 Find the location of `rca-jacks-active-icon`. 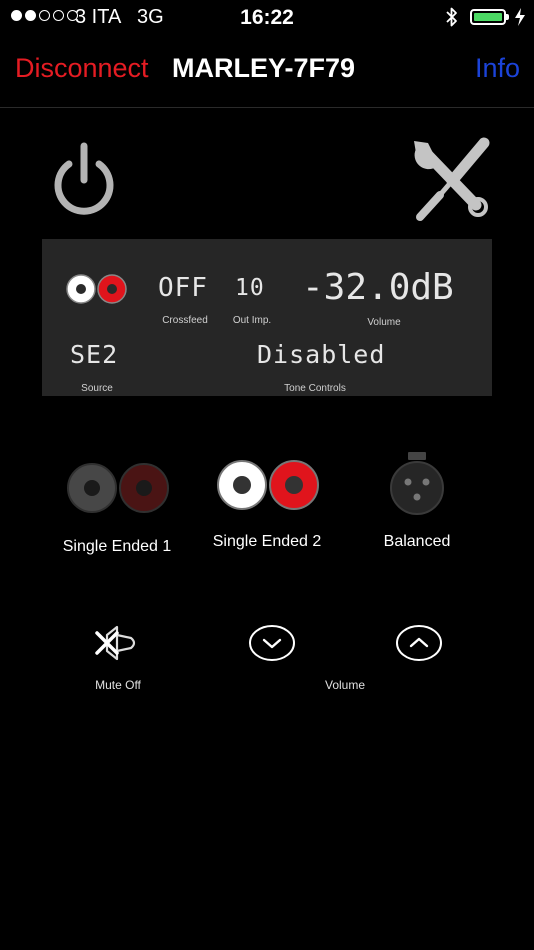

rca-jacks-active-icon is located at coordinates (268, 485).